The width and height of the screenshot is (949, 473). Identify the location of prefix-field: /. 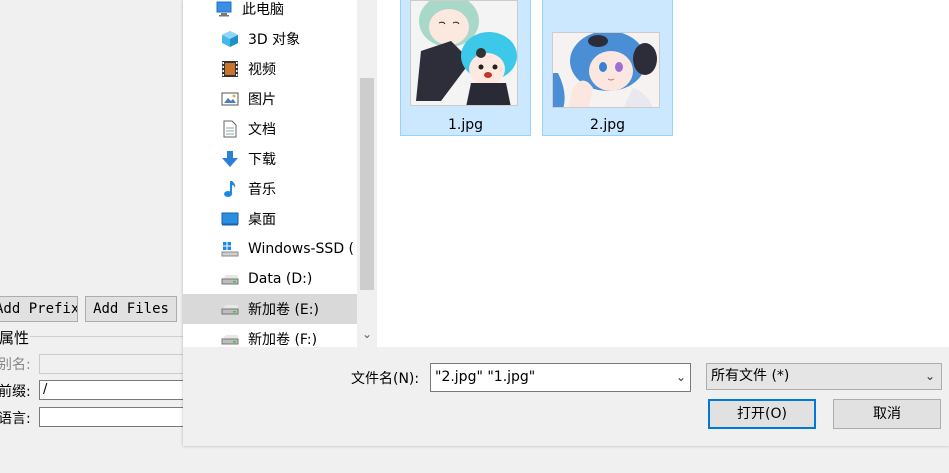
(119, 390).